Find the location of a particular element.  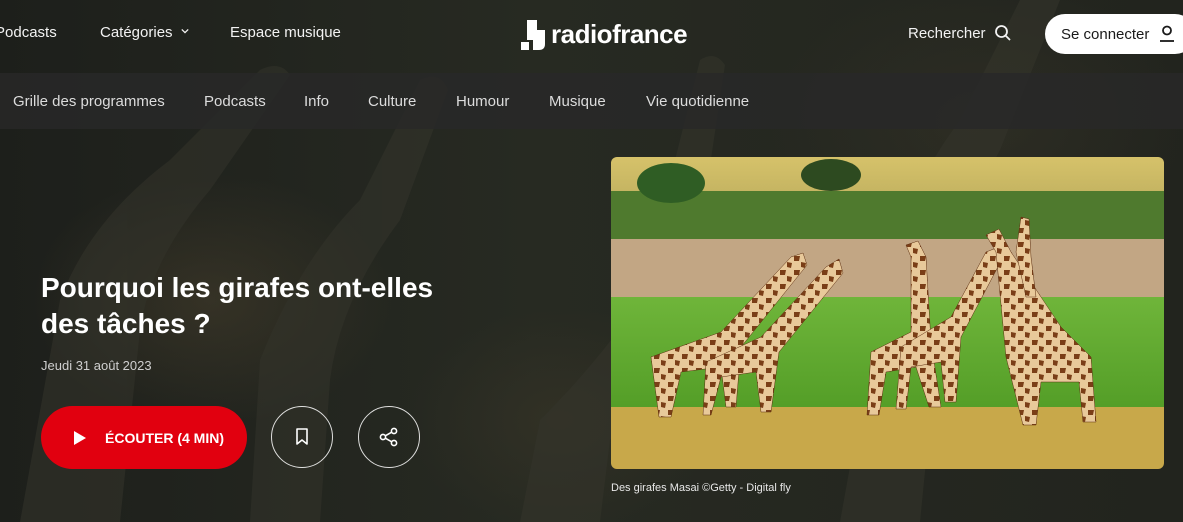

search-button: Rechercher is located at coordinates (960, 33).